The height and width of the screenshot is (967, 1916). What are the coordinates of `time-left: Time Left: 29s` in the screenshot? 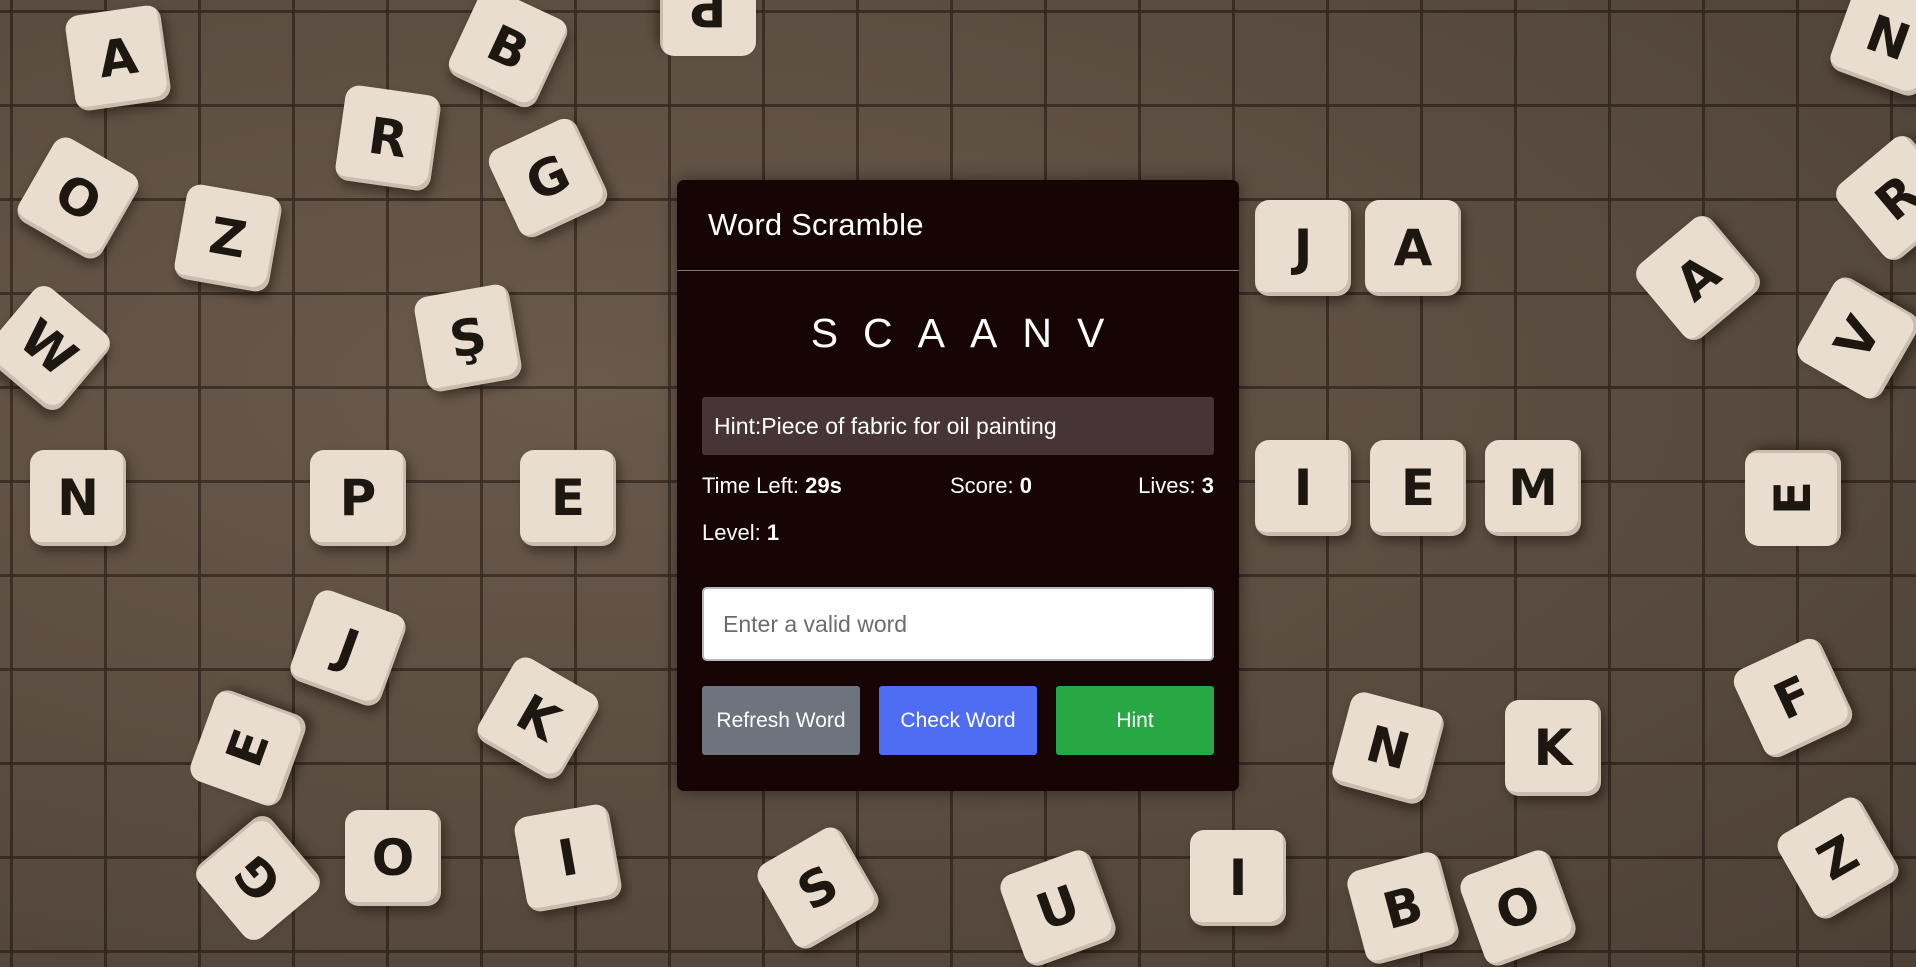 It's located at (772, 486).